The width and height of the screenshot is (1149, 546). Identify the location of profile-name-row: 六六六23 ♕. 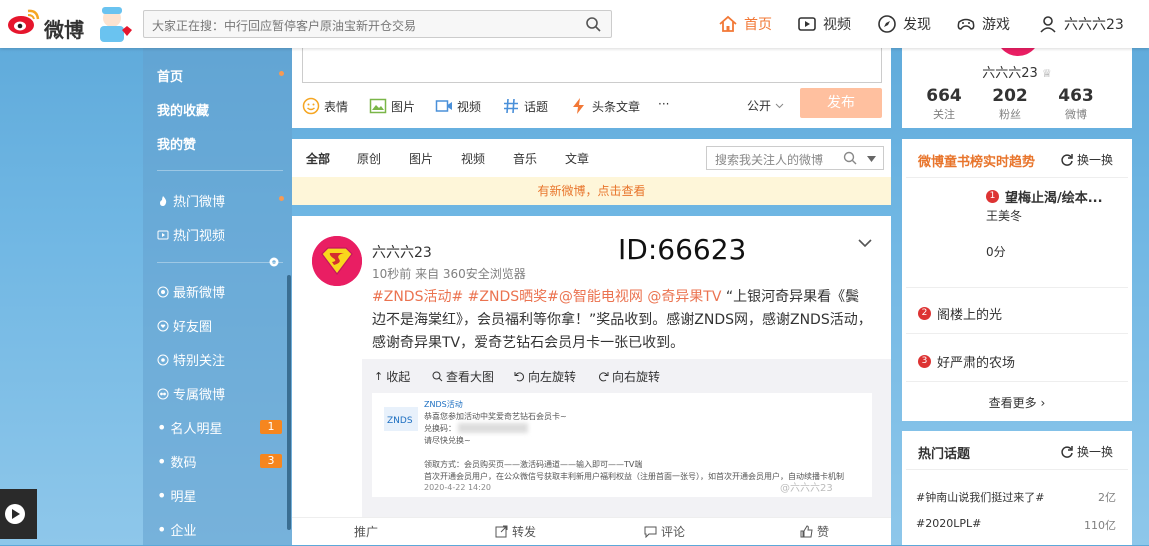
(1017, 71).